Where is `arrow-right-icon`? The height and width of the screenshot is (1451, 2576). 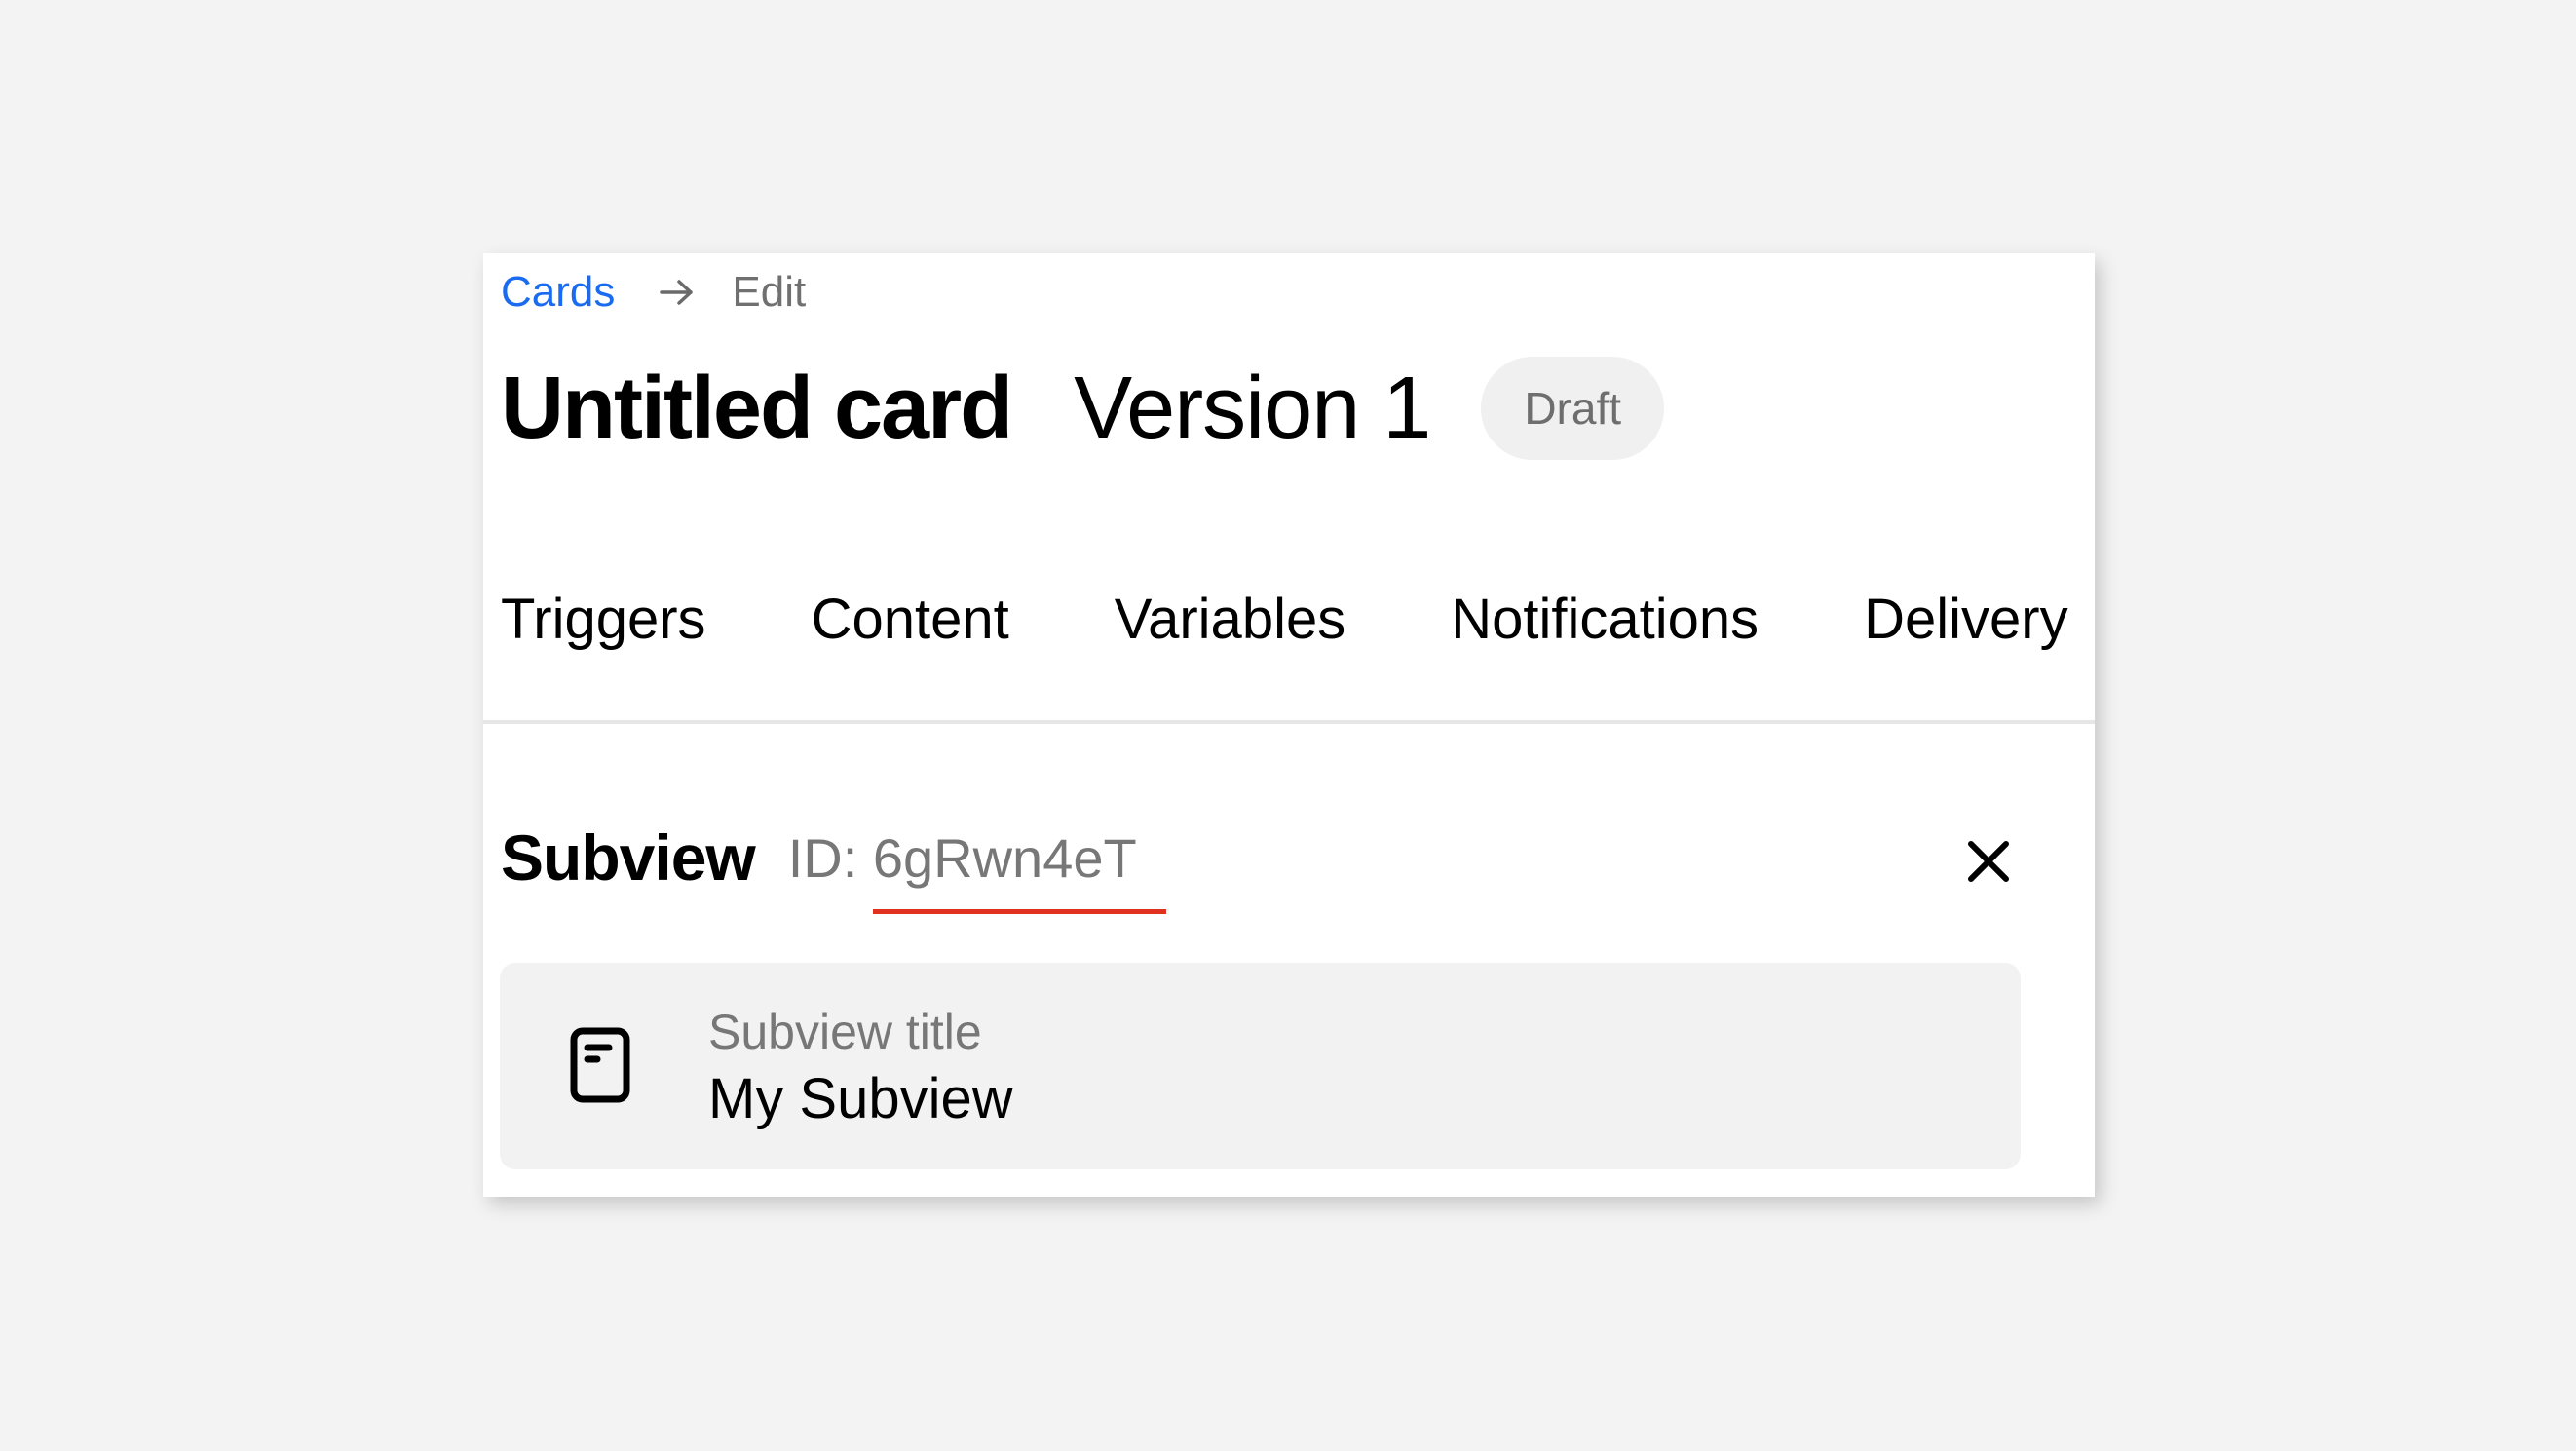
arrow-right-icon is located at coordinates (677, 292).